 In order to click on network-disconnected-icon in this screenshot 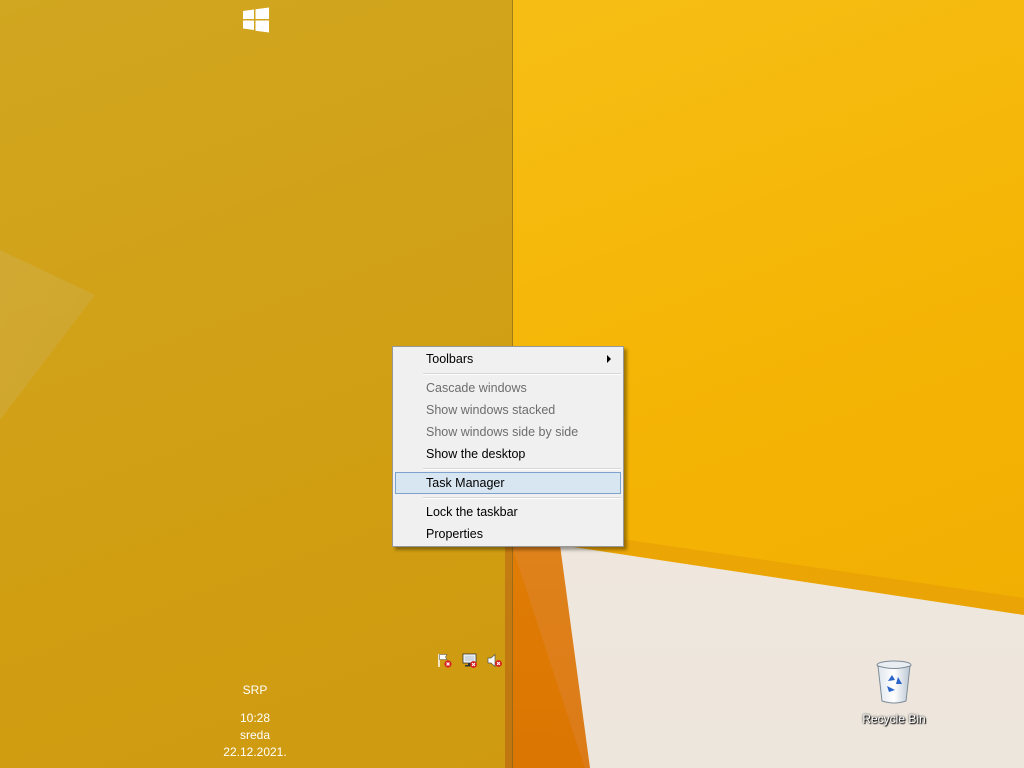, I will do `click(469, 660)`.